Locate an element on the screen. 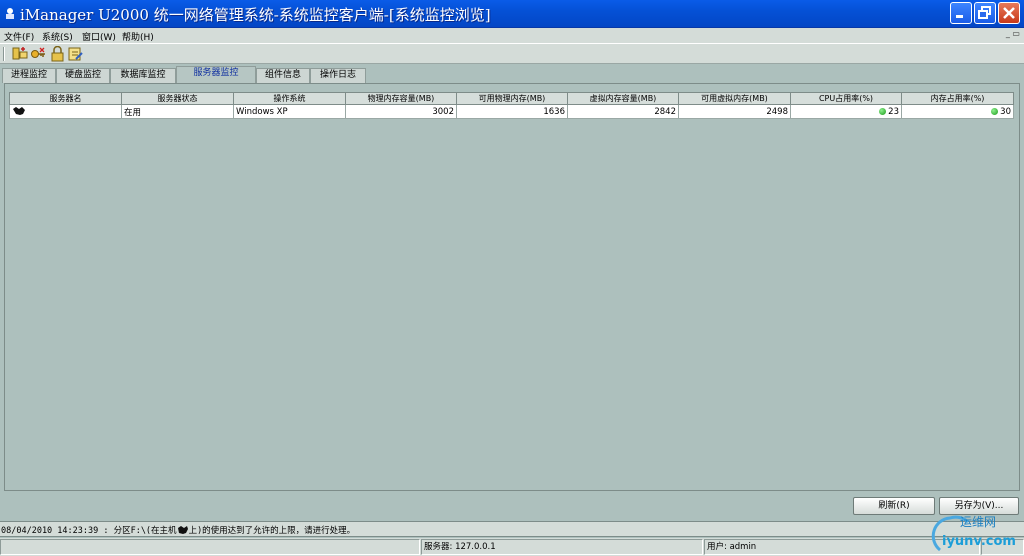 The image size is (1024, 556). edit-icon is located at coordinates (75, 54).